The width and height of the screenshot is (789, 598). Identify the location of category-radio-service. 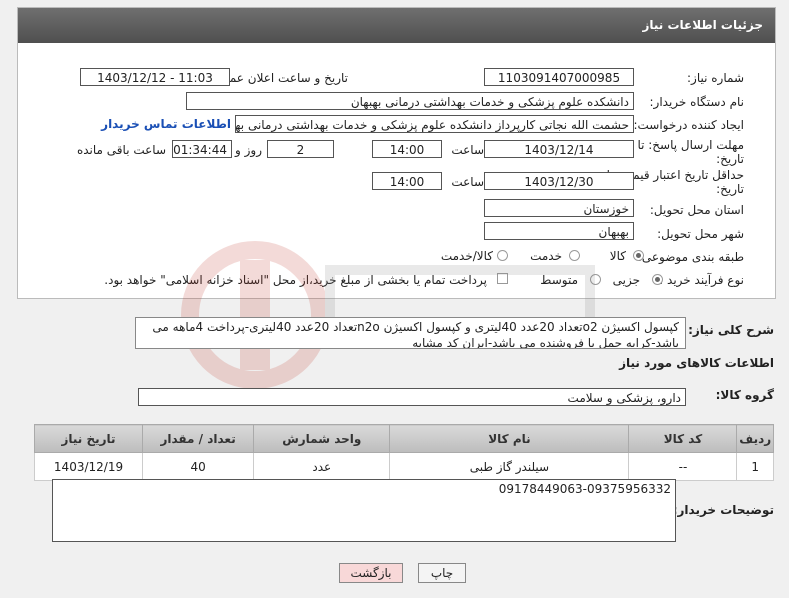
(574, 255).